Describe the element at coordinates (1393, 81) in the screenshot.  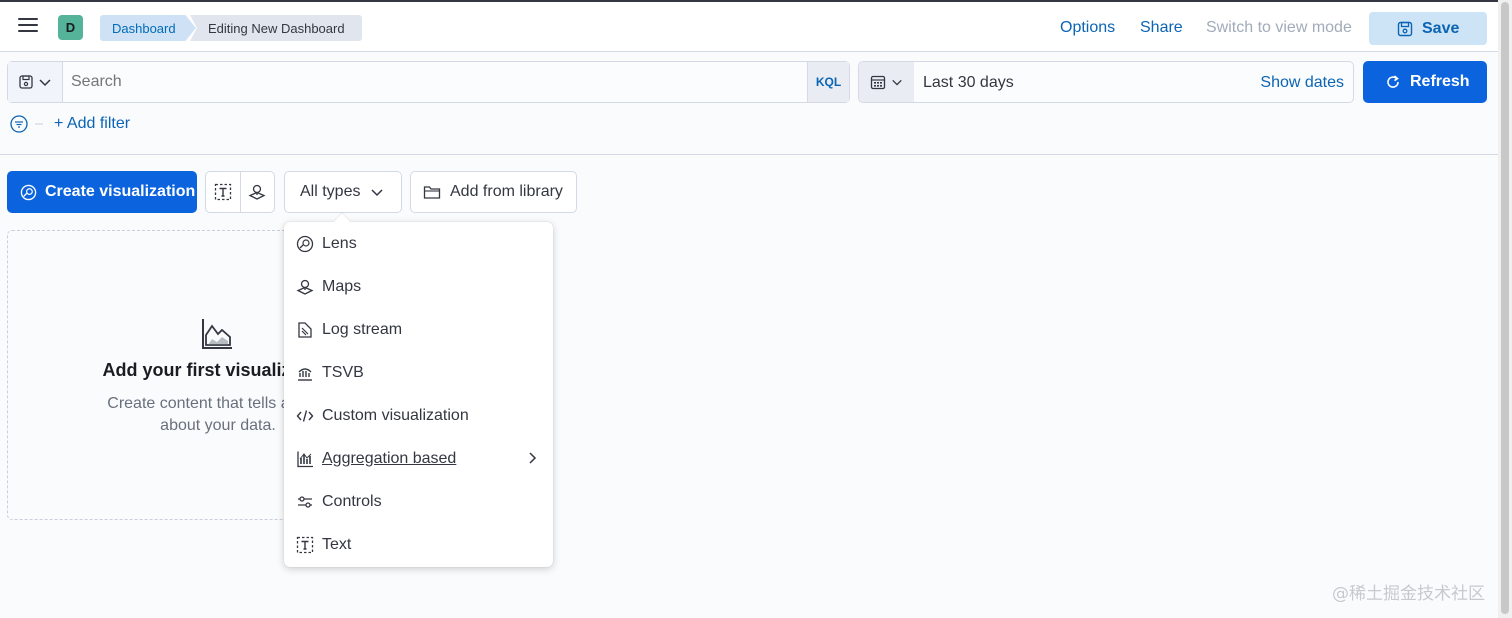
I see `refresh-icon` at that location.